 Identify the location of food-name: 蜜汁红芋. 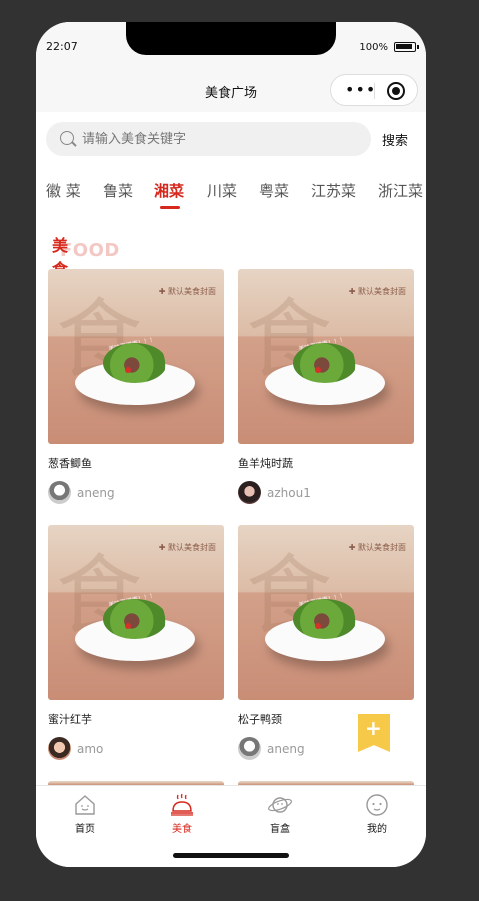
(70, 719).